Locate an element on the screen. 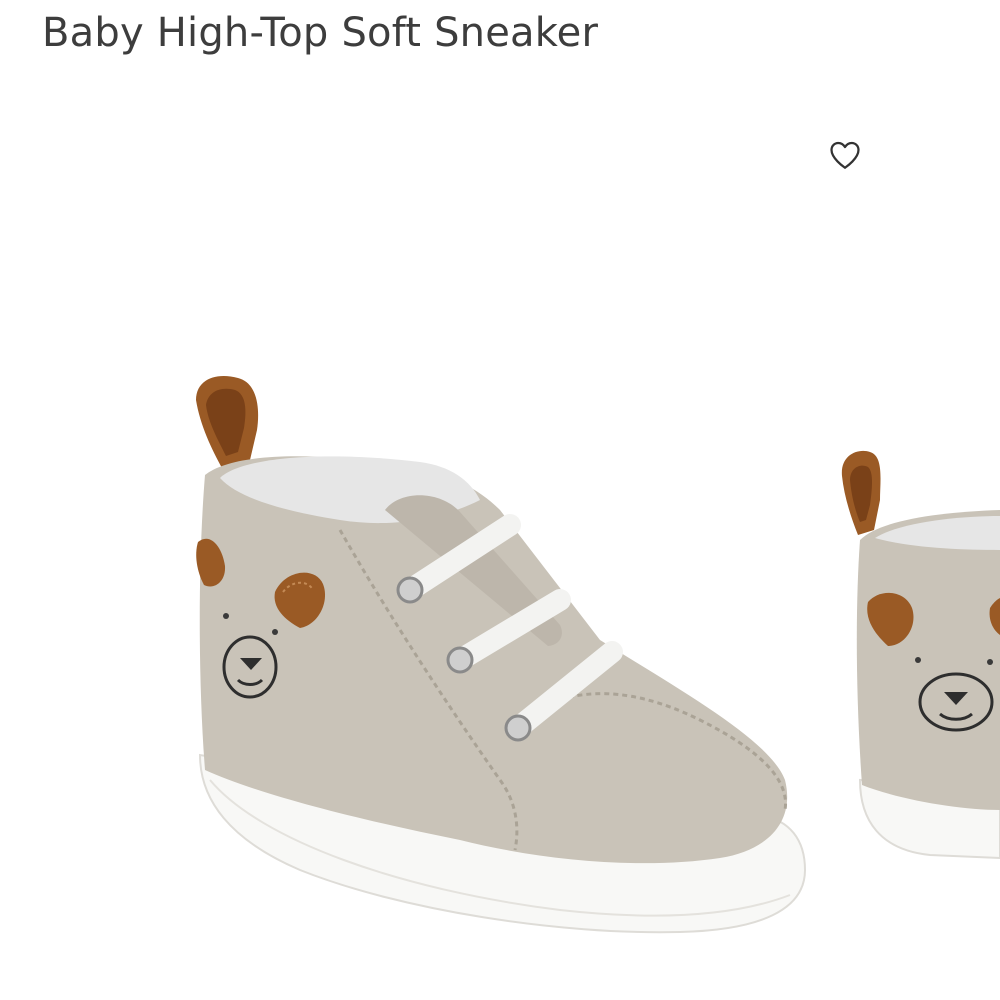 This screenshot has width=1000, height=1000. sneaker-second-image is located at coordinates (920, 655).